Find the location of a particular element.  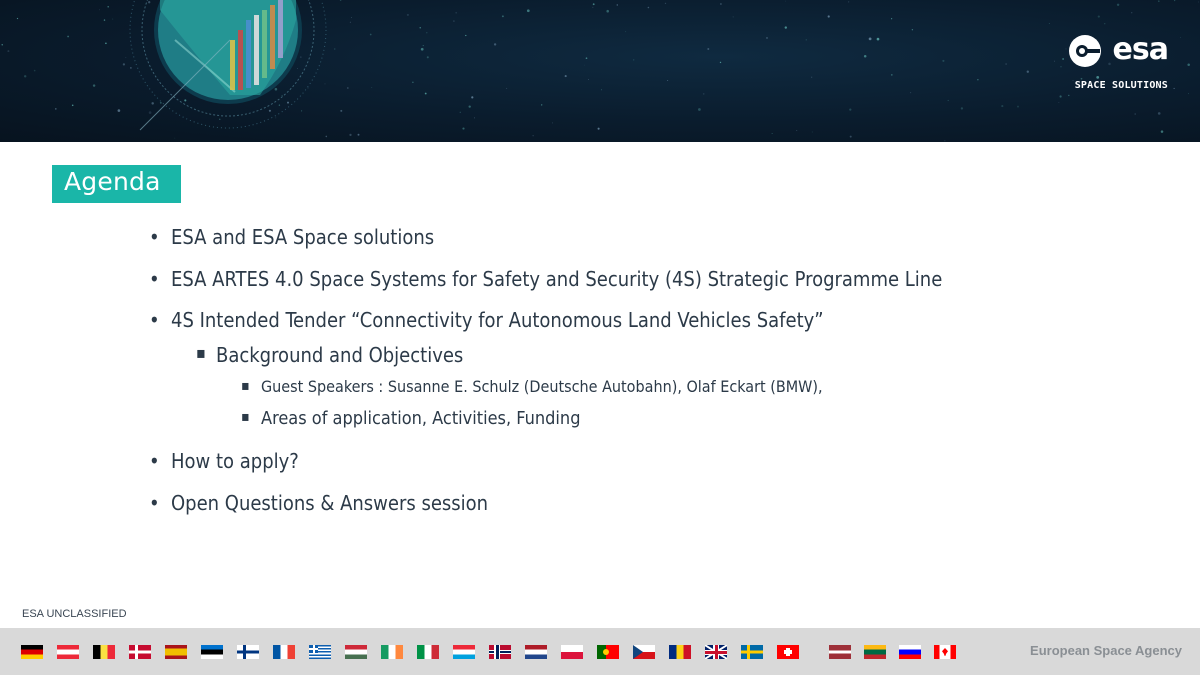

portugal-flag is located at coordinates (608, 652).